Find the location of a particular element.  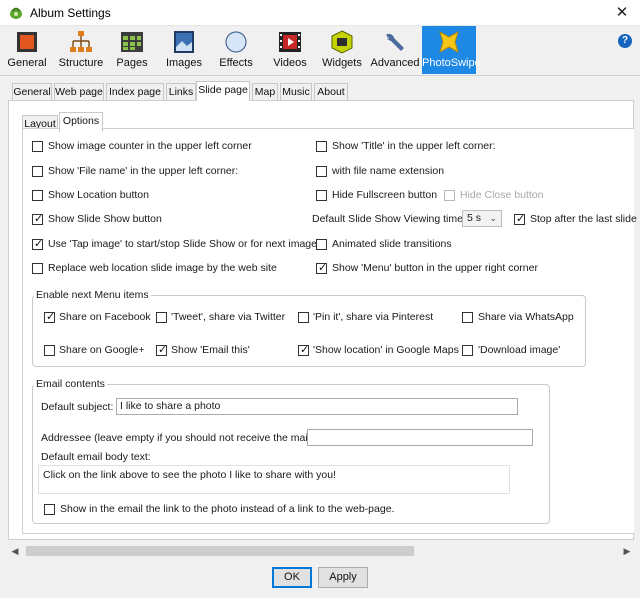

pin-it-label: 'Pin it', share via Pinterest is located at coordinates (373, 317).